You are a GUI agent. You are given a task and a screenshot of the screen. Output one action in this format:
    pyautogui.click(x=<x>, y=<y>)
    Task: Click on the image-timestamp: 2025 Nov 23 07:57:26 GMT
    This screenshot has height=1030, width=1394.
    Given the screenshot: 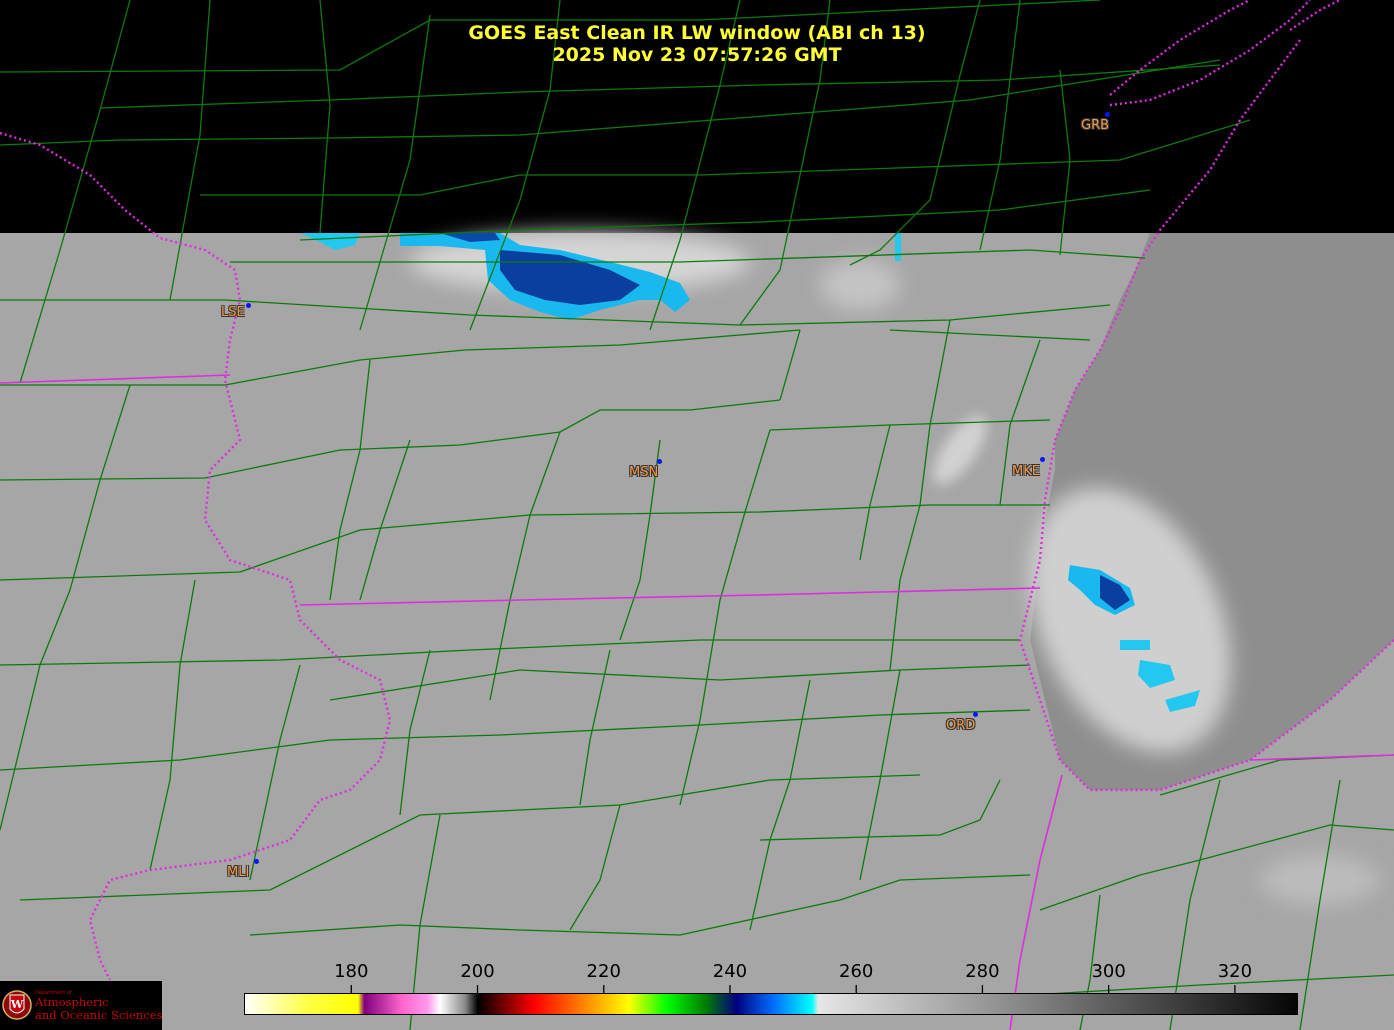 What is the action you would take?
    pyautogui.click(x=697, y=55)
    